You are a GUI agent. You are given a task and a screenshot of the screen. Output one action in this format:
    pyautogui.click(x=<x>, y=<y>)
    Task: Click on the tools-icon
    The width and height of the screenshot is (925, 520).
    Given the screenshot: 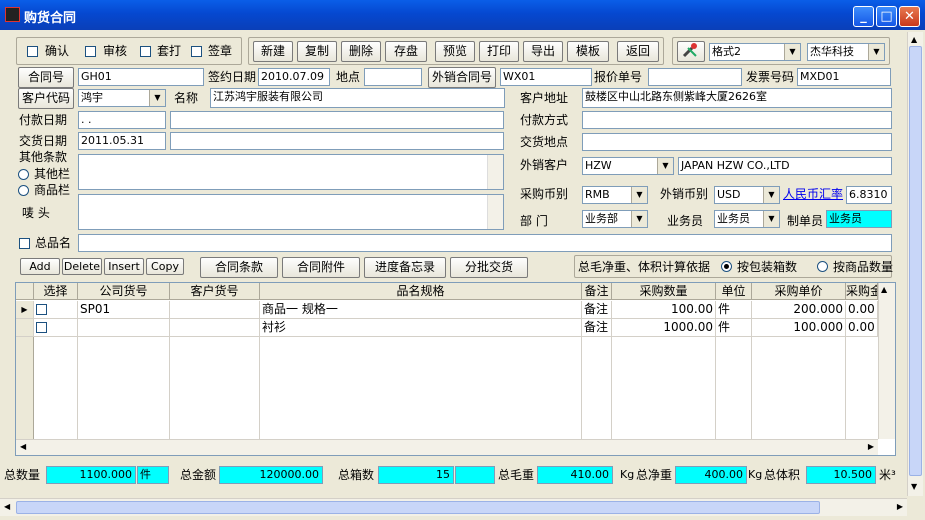 What is the action you would take?
    pyautogui.click(x=691, y=51)
    